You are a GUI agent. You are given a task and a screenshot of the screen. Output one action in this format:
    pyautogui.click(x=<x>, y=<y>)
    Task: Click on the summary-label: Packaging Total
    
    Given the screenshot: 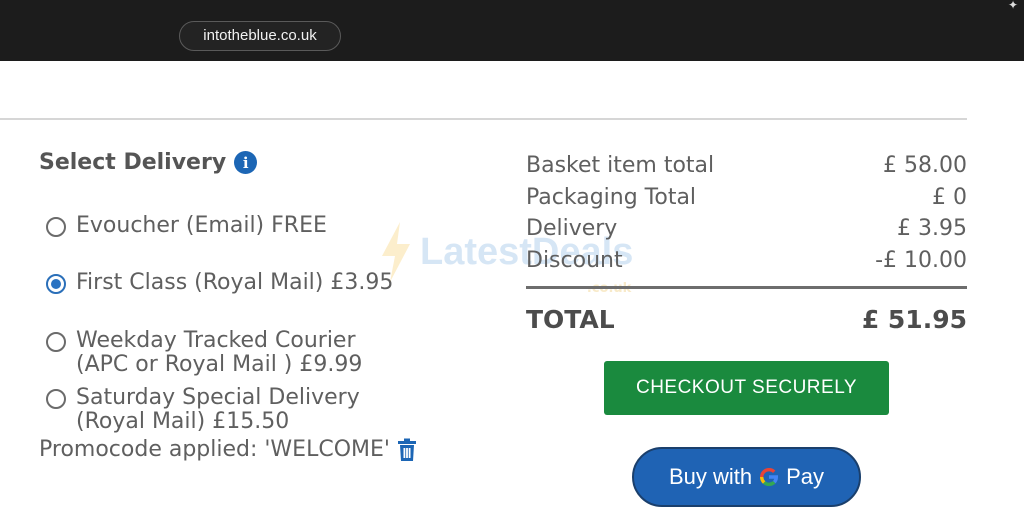 What is the action you would take?
    pyautogui.click(x=611, y=197)
    